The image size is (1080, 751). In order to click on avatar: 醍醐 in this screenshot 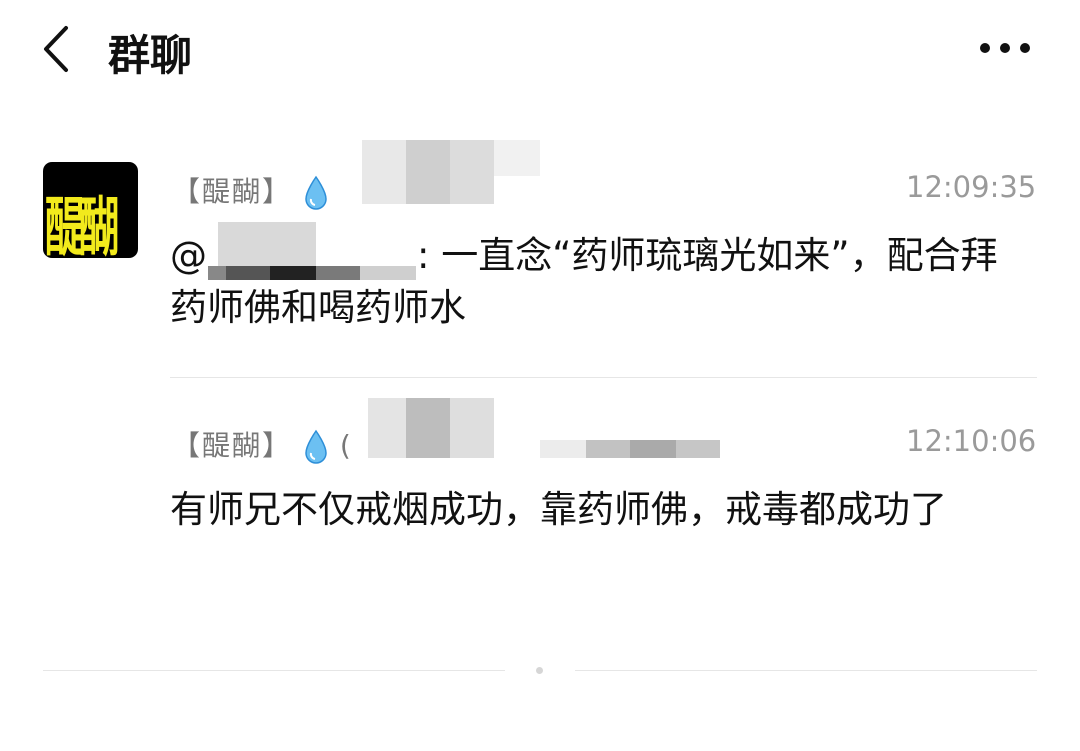, I will do `click(90, 210)`.